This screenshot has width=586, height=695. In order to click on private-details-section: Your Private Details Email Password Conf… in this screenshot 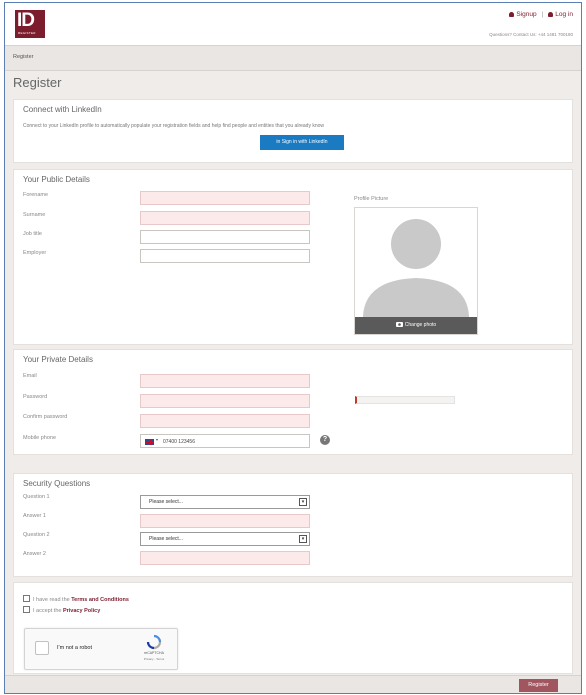, I will do `click(293, 402)`.